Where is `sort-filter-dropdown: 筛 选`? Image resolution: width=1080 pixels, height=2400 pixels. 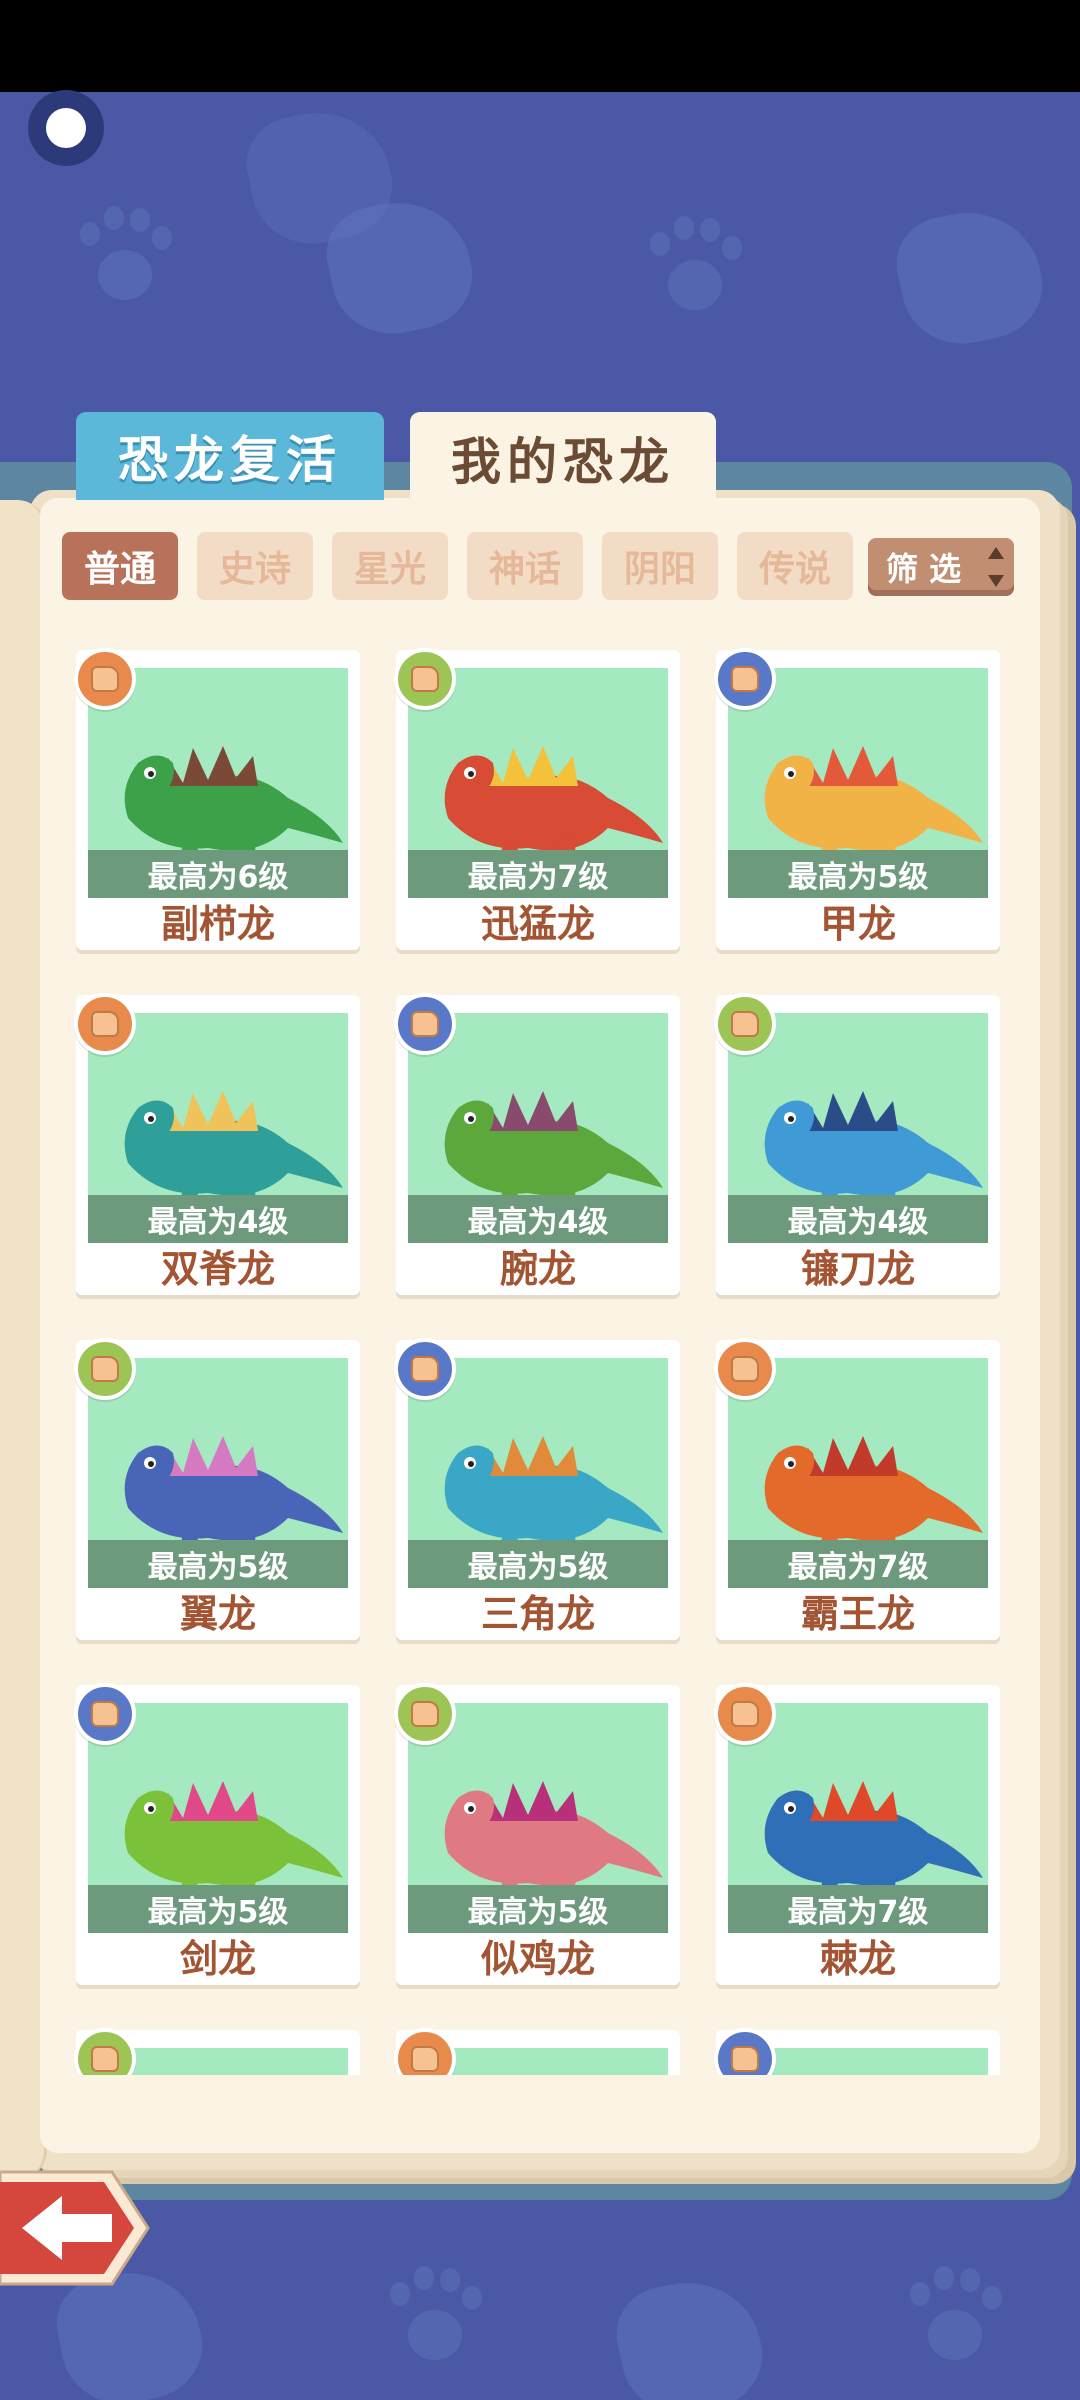 sort-filter-dropdown: 筛 选 is located at coordinates (941, 567).